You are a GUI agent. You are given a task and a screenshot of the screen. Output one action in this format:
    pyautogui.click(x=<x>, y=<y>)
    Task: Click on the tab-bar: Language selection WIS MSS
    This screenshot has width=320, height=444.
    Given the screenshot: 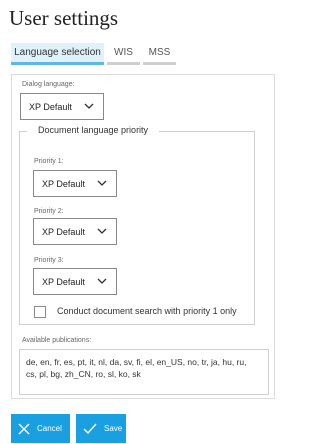 What is the action you would take?
    pyautogui.click(x=93, y=54)
    